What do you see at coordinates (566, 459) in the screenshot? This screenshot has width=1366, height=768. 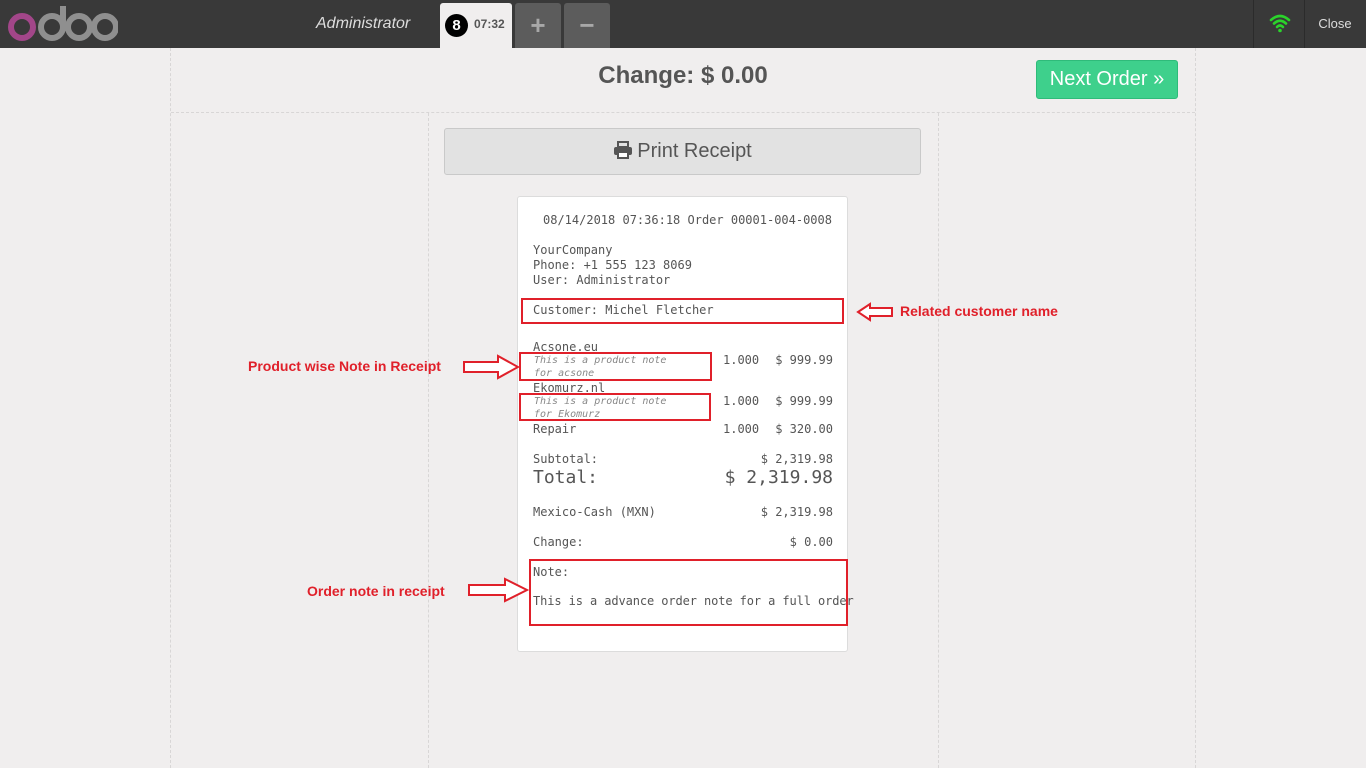 I see `subtotal-label: Subtotal:` at bounding box center [566, 459].